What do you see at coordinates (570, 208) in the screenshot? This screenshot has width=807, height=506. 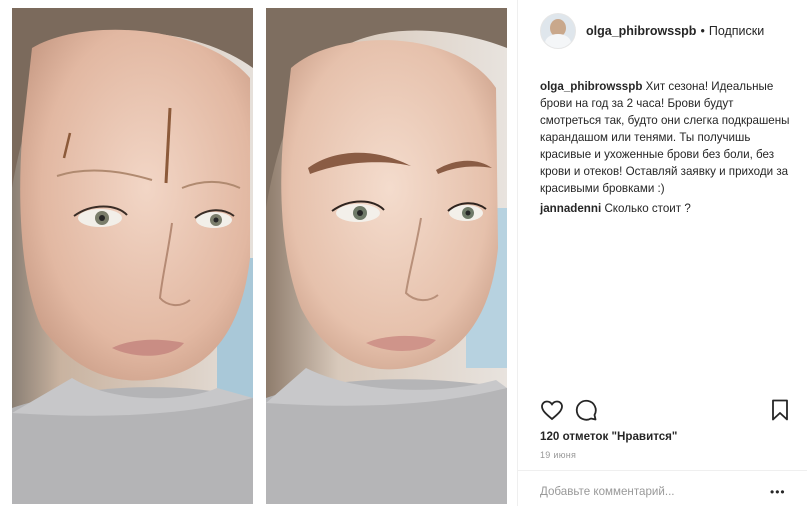 I see `comment-author: jannadenni` at bounding box center [570, 208].